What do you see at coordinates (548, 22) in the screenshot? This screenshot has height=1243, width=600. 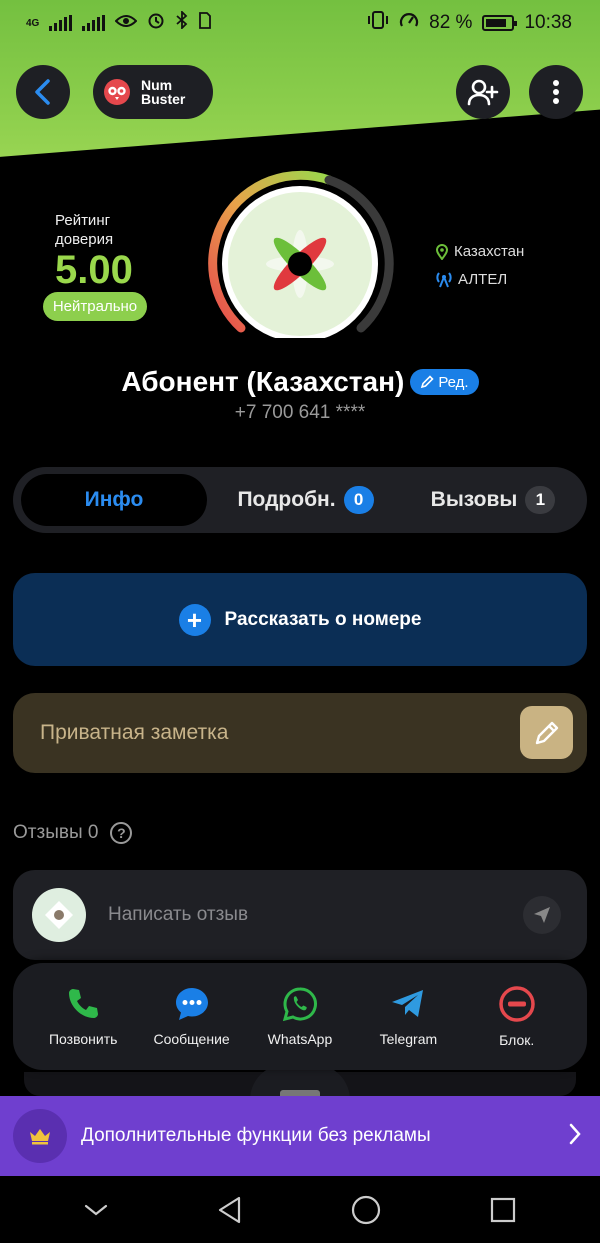 I see `clock: 10:38` at bounding box center [548, 22].